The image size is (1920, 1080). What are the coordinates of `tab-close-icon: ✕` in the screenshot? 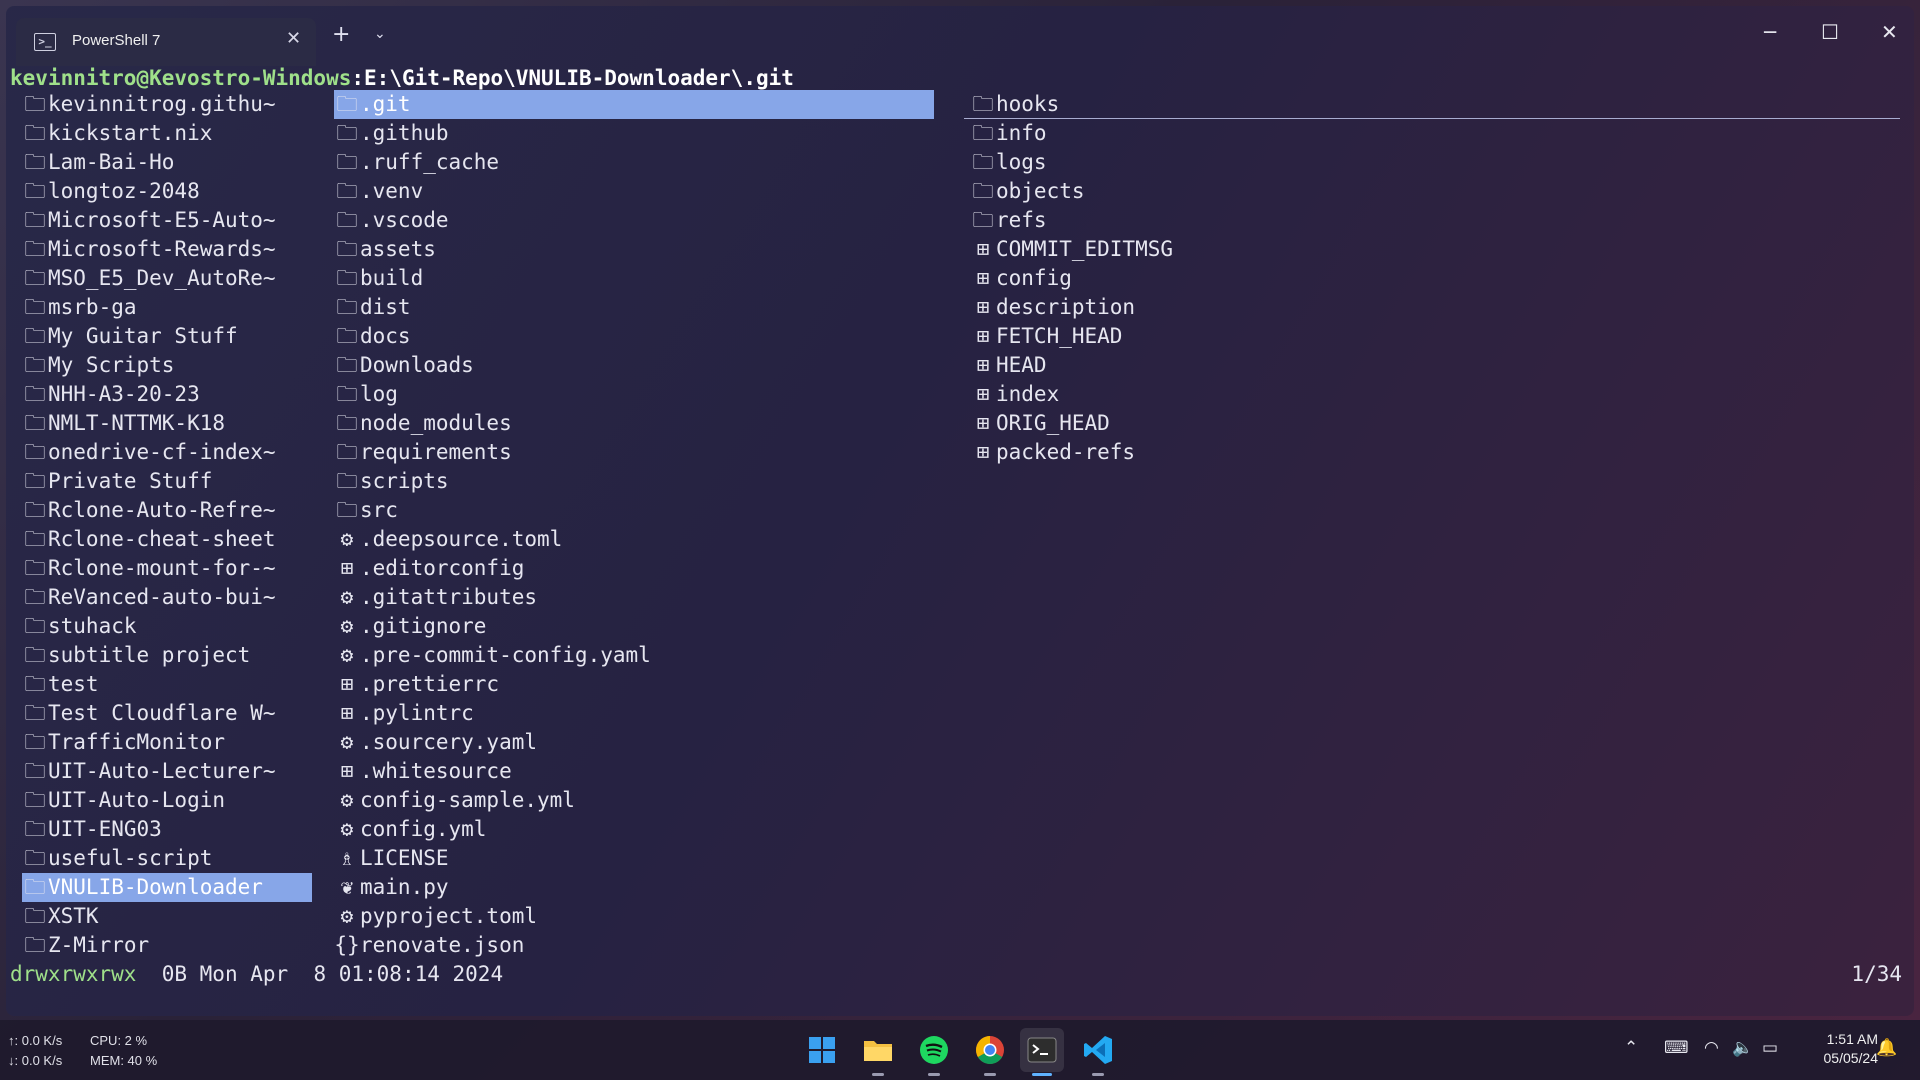 It's located at (293, 38).